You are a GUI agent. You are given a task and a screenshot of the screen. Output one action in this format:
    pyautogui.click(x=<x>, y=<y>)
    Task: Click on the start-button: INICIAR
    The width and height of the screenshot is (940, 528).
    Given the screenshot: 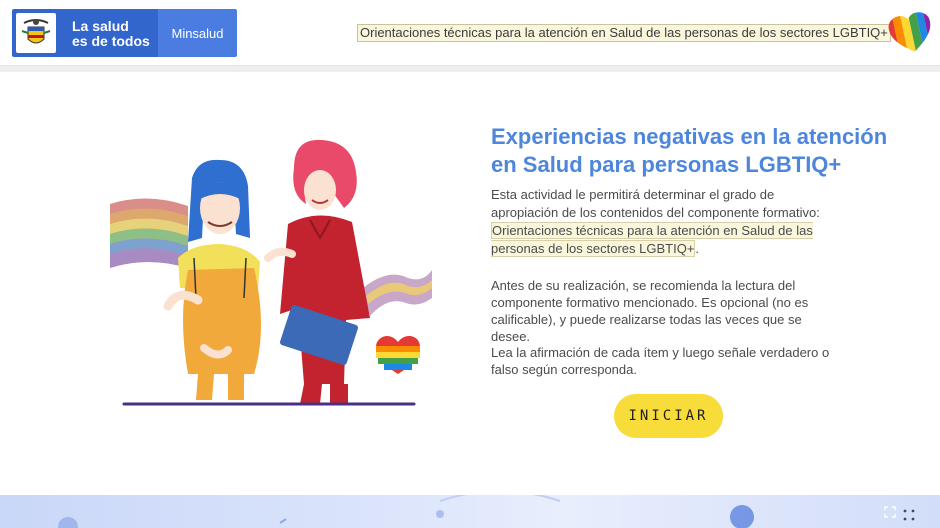 What is the action you would take?
    pyautogui.click(x=668, y=416)
    